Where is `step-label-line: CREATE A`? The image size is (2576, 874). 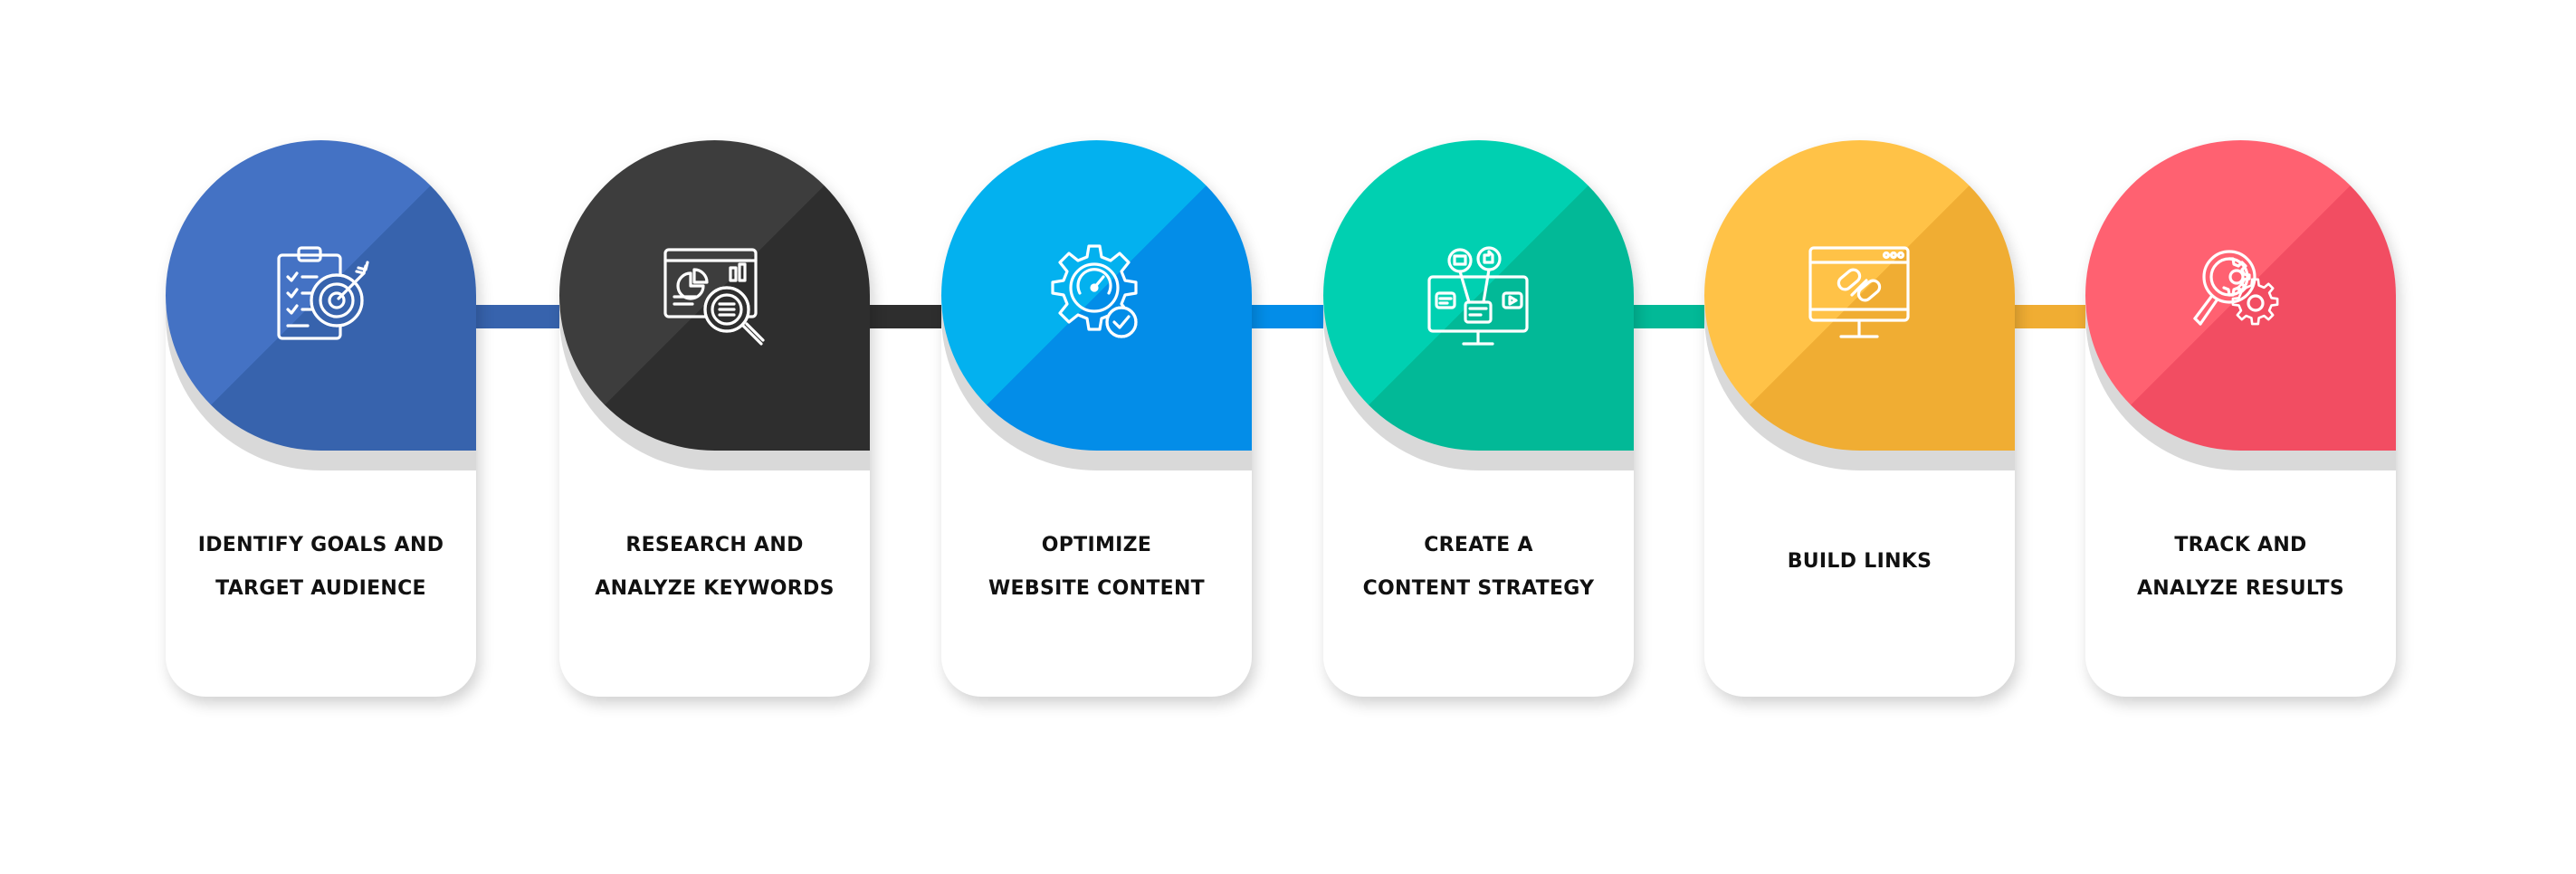
step-label-line: CREATE A is located at coordinates (1479, 545).